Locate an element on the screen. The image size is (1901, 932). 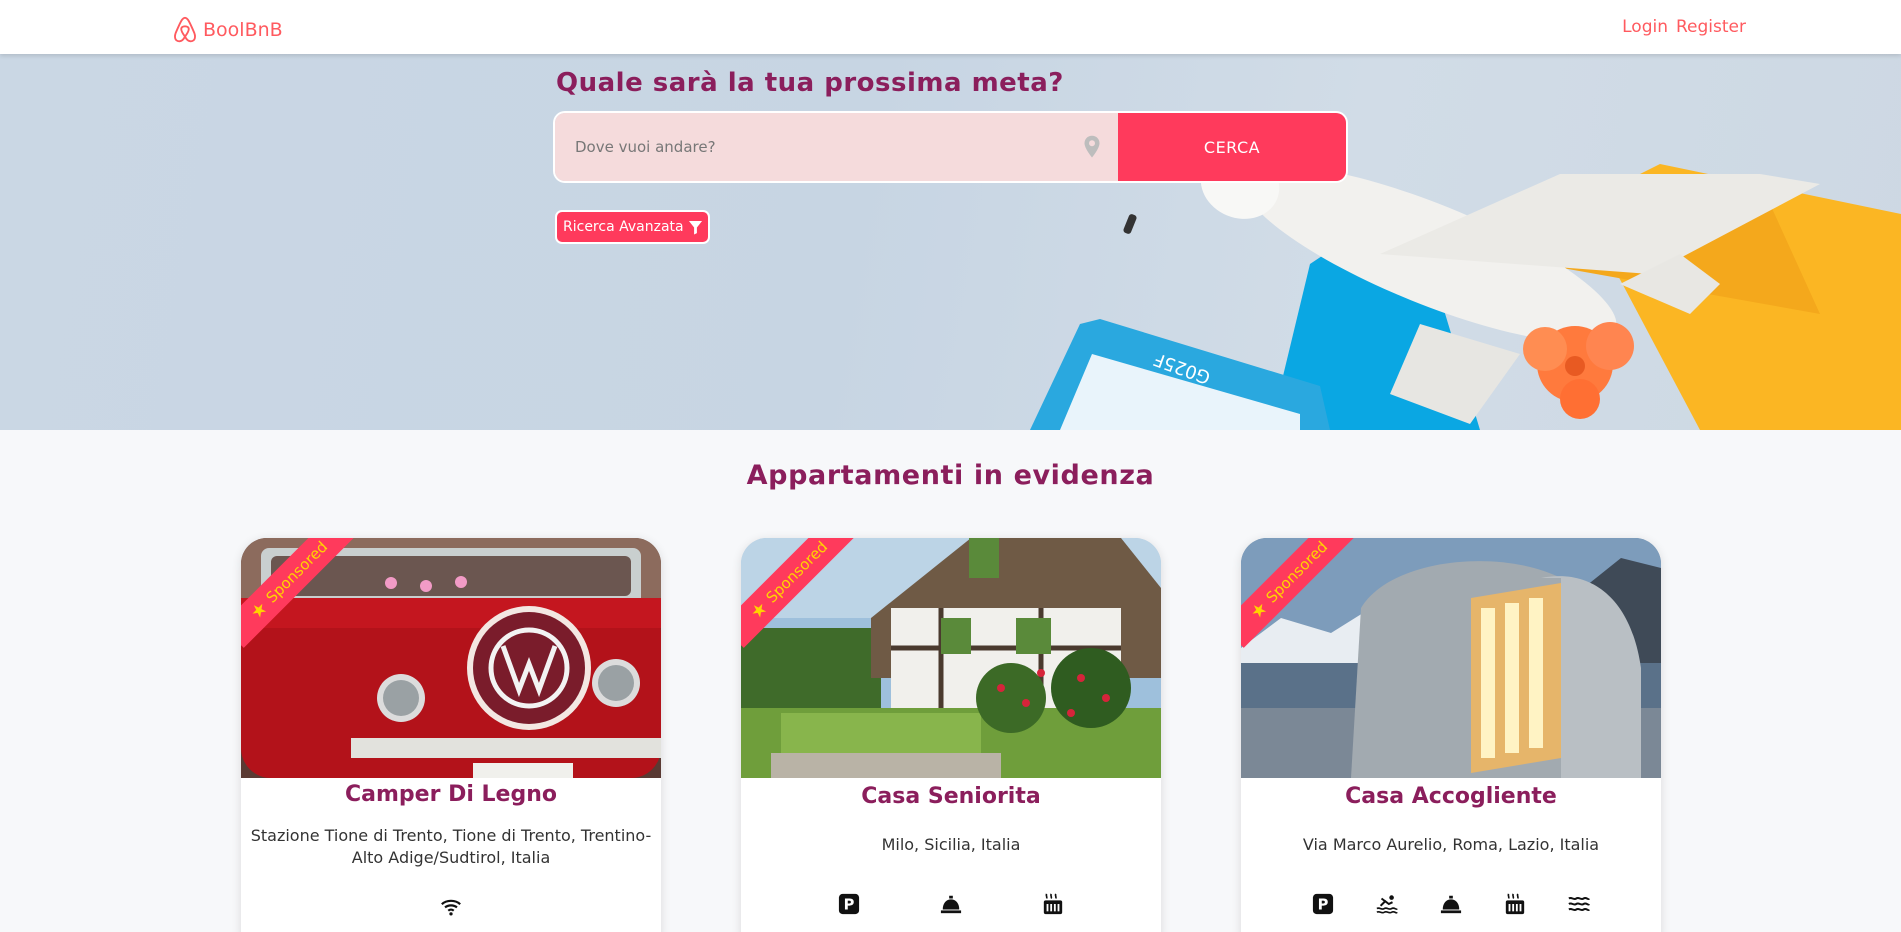
search-button: CERCA is located at coordinates (1232, 147).